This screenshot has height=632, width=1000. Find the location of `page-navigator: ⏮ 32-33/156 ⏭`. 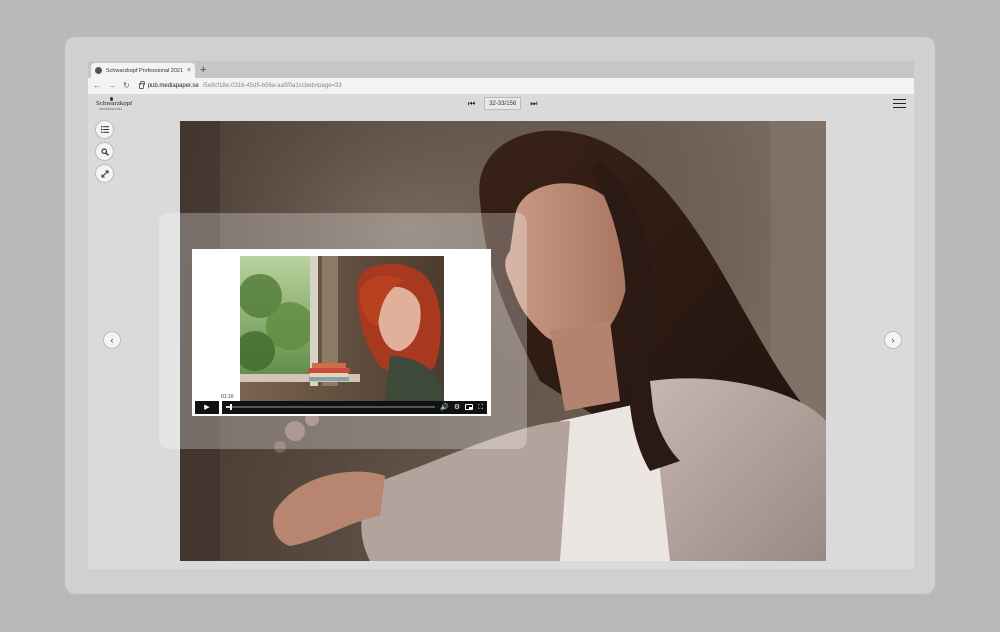

page-navigator: ⏮ 32-33/156 ⏭ is located at coordinates (502, 103).